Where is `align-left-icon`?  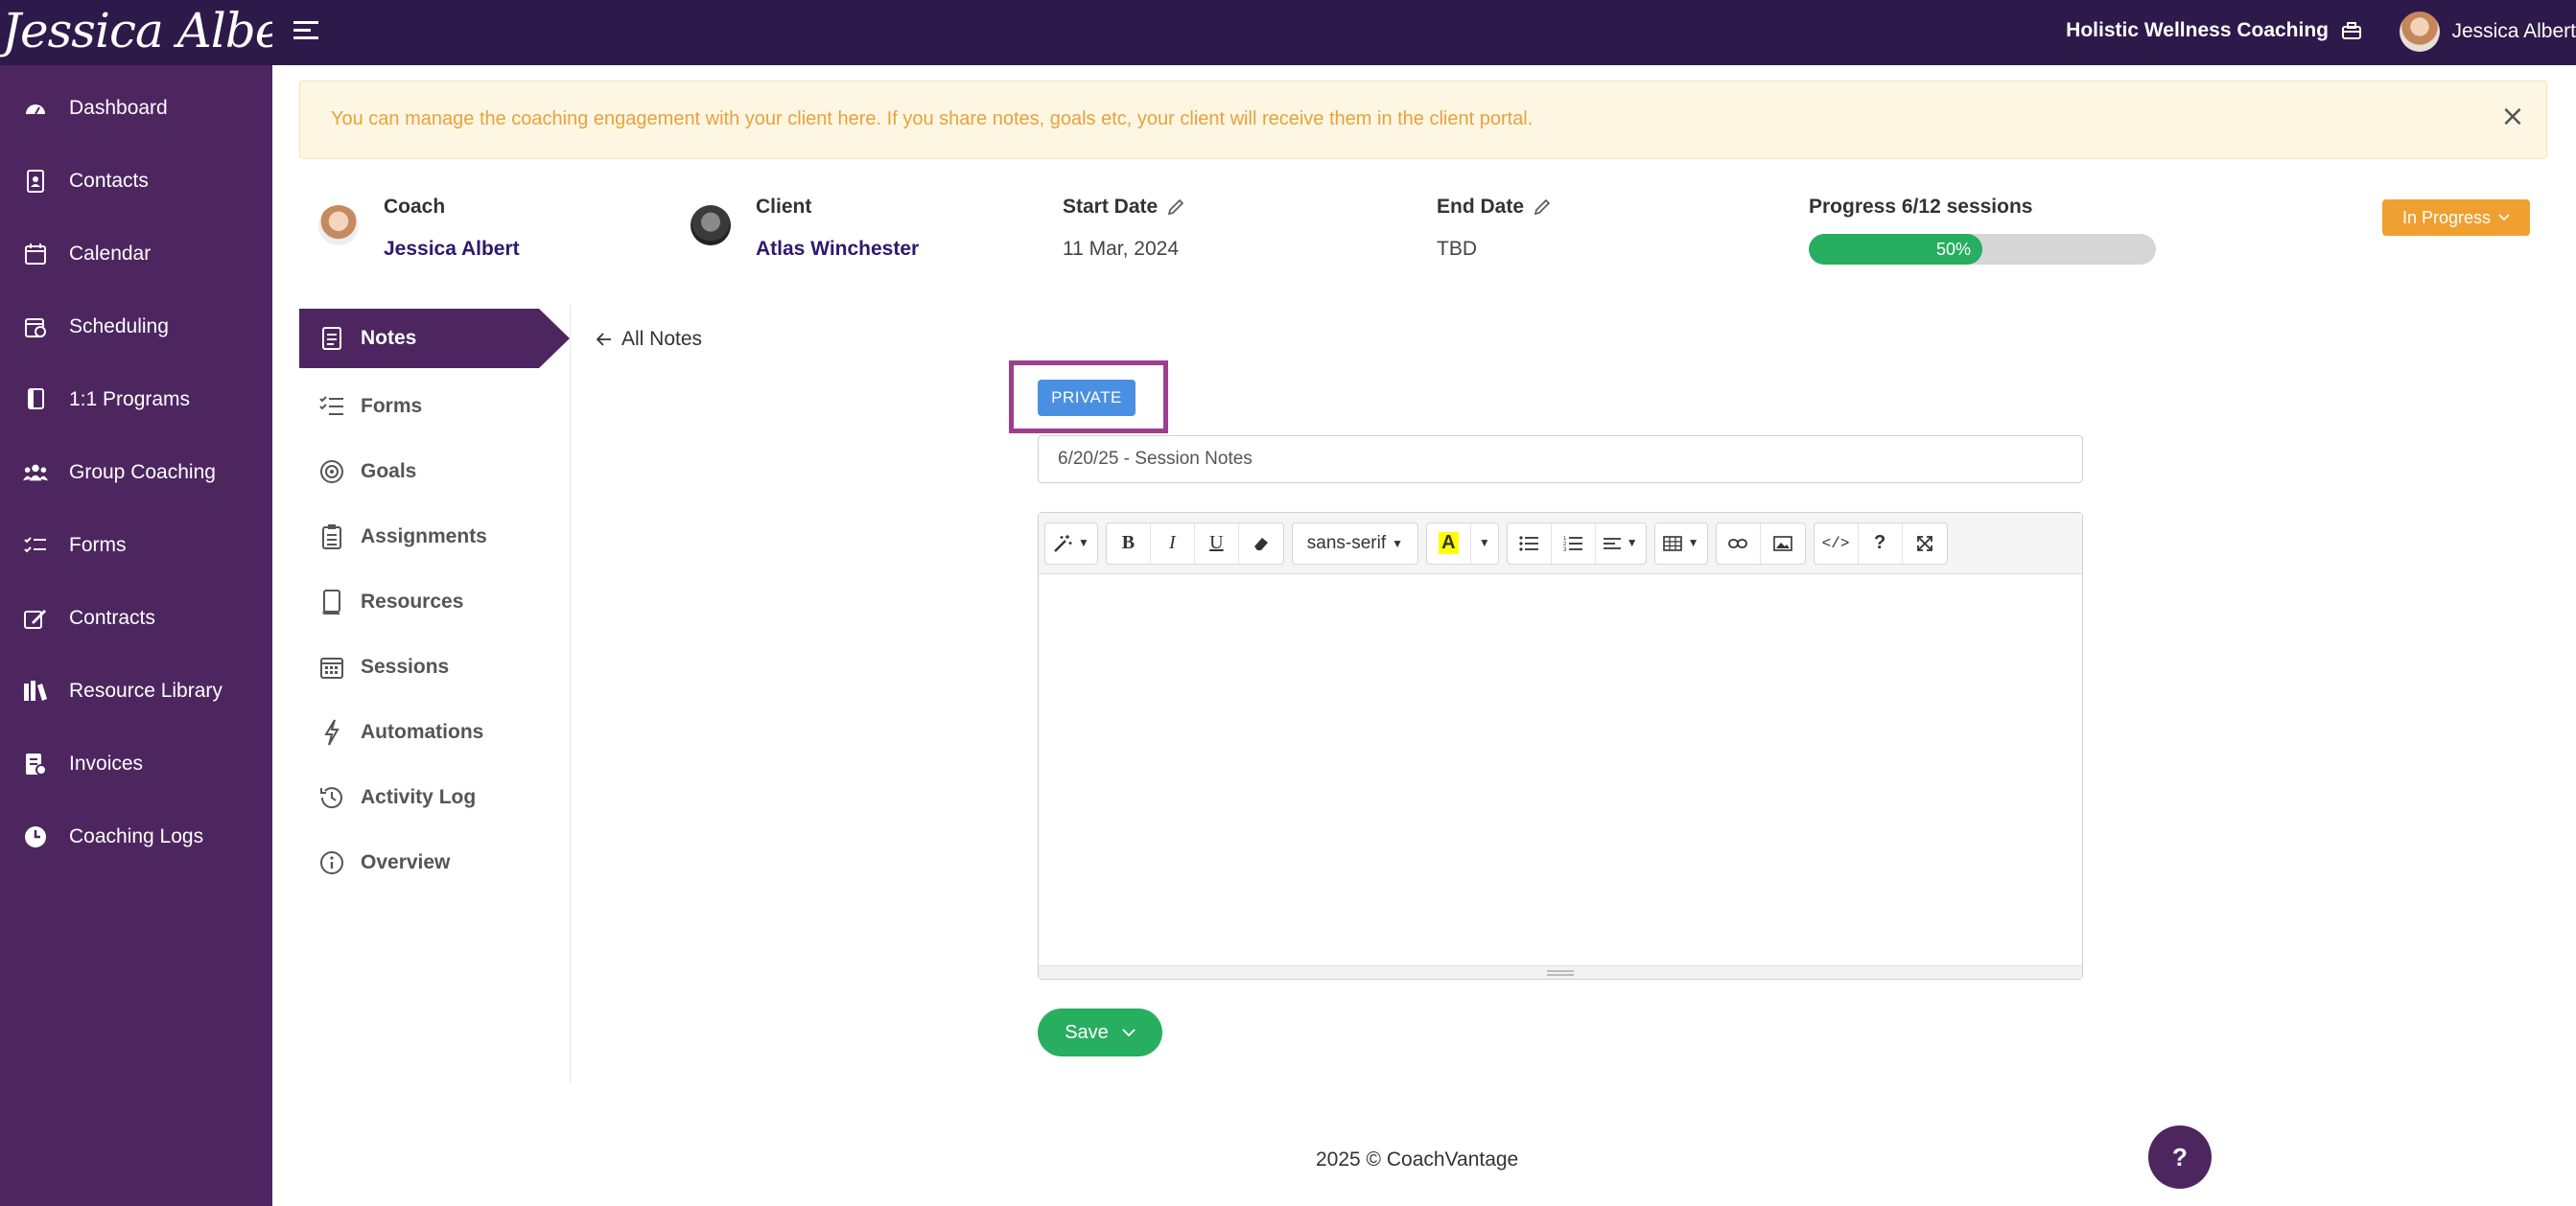
align-left-icon is located at coordinates (1612, 543).